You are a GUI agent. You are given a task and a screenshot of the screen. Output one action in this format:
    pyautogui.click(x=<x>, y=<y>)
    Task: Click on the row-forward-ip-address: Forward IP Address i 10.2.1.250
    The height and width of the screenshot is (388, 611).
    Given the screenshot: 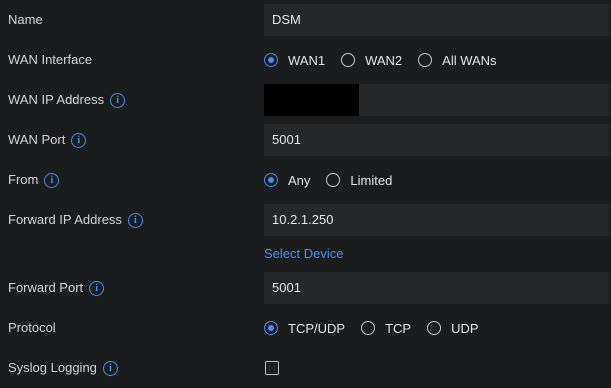 What is the action you would take?
    pyautogui.click(x=305, y=220)
    